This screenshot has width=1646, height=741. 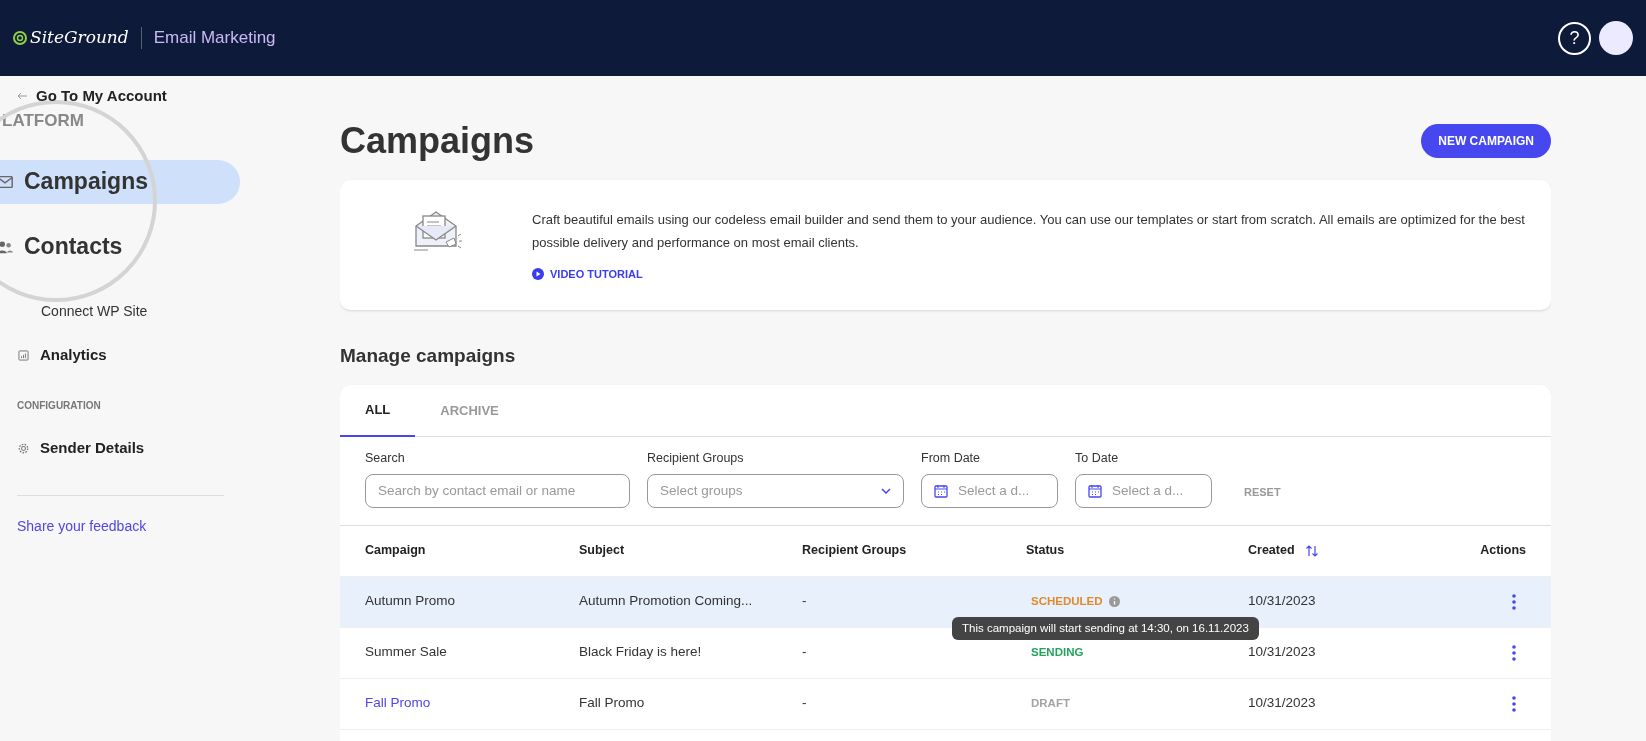 I want to click on logo-text: SiteGround, so click(x=79, y=38).